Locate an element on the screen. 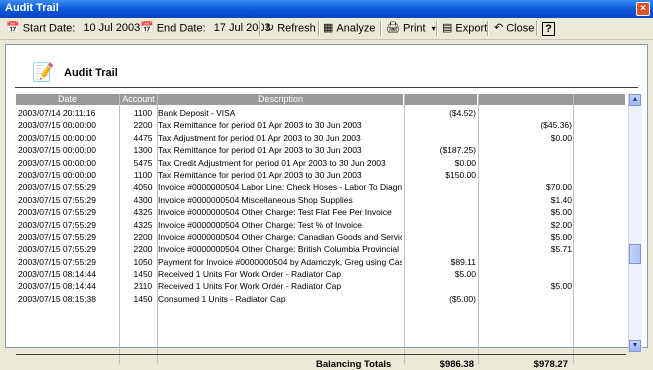 The height and width of the screenshot is (370, 653). vertical-scrollbar: ▲ ▼ is located at coordinates (635, 223).